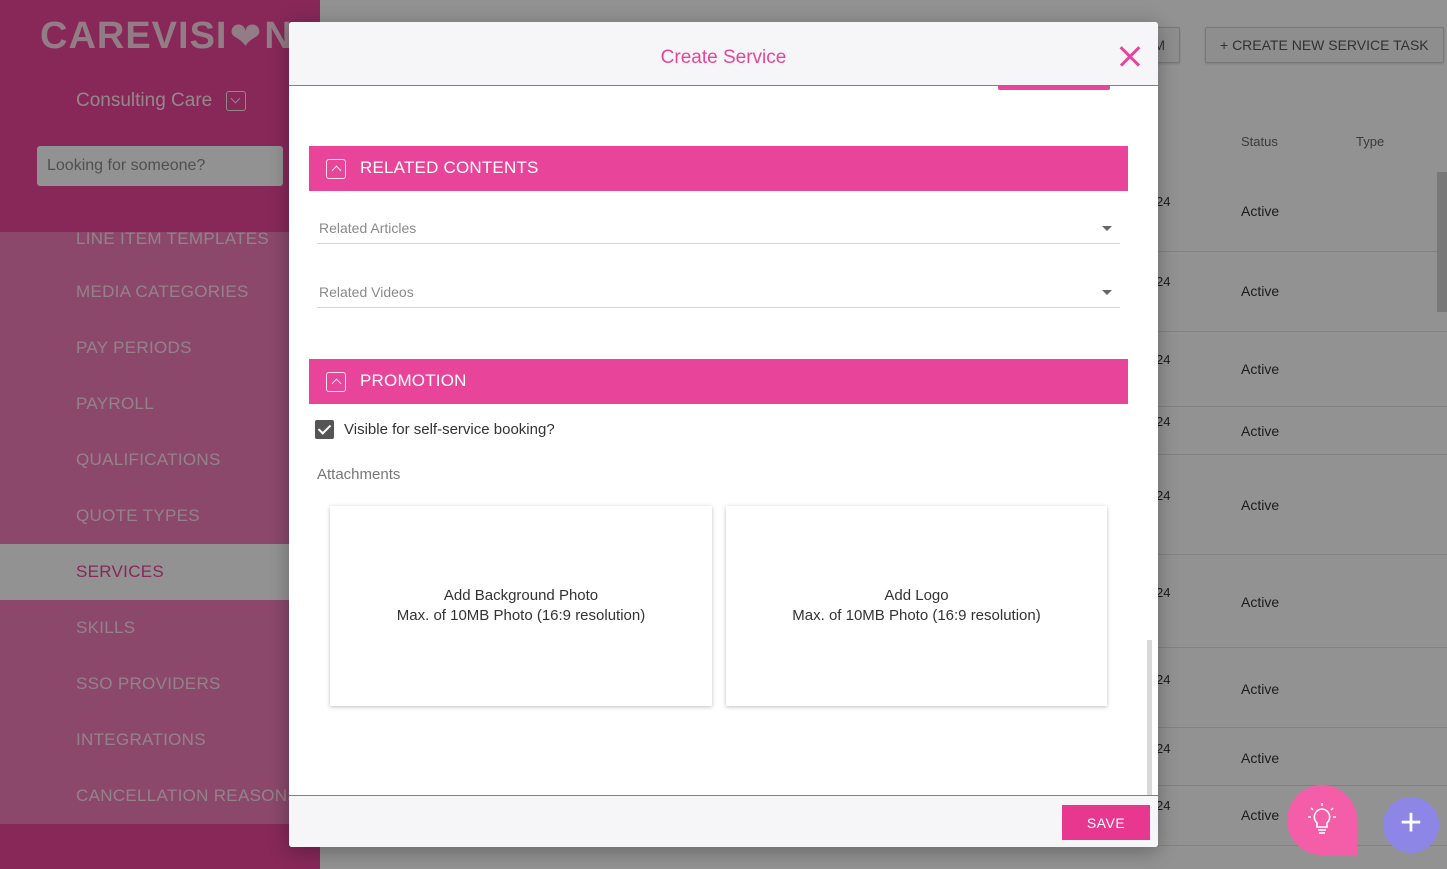 The width and height of the screenshot is (1447, 869). I want to click on dropzone-title: Add Logo, so click(916, 595).